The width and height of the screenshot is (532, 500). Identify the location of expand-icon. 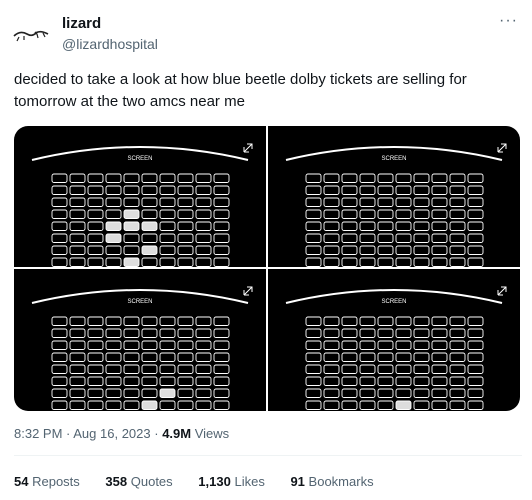
(248, 148).